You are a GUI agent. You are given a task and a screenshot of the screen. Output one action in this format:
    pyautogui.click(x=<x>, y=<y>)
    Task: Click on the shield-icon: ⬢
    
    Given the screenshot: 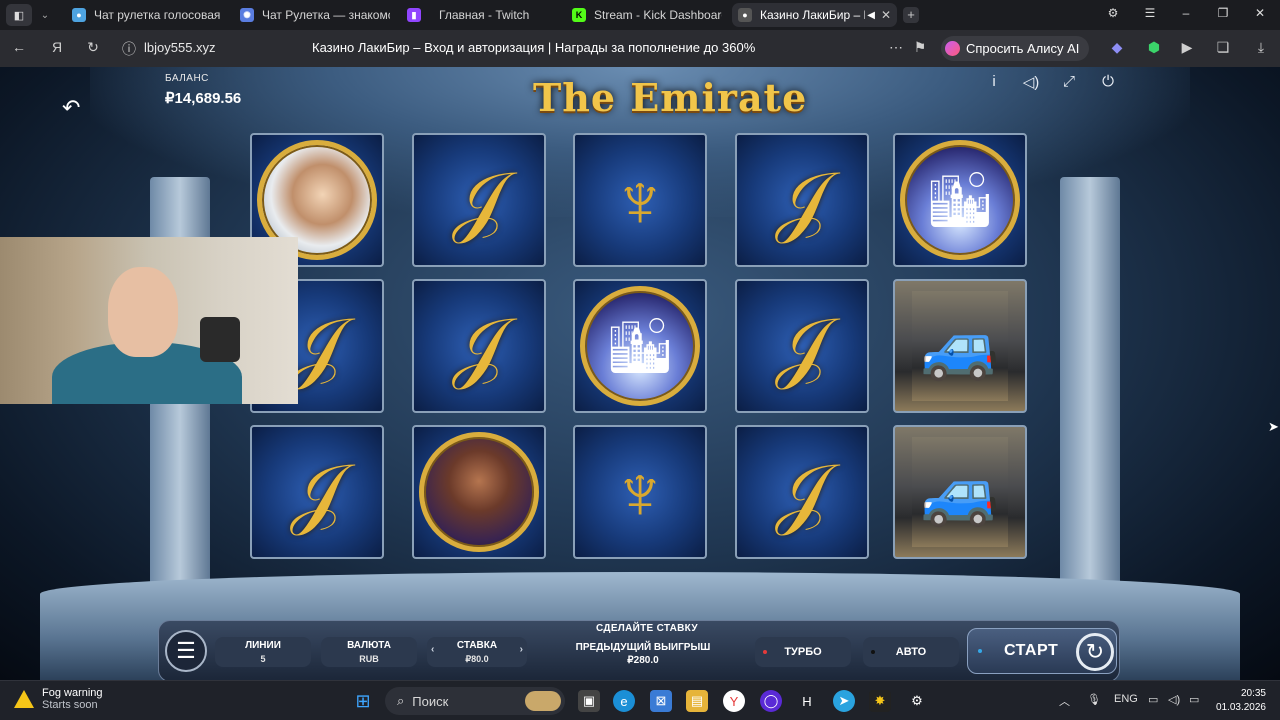 What is the action you would take?
    pyautogui.click(x=1154, y=47)
    